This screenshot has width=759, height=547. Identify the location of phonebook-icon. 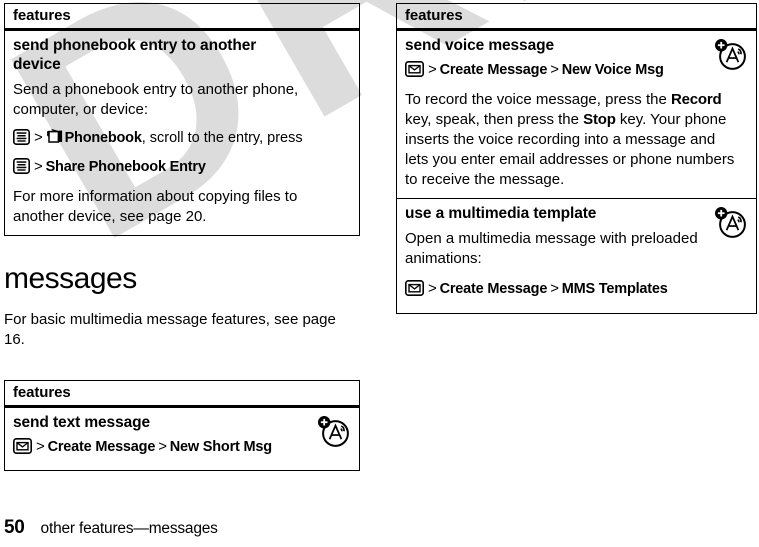
(55, 140).